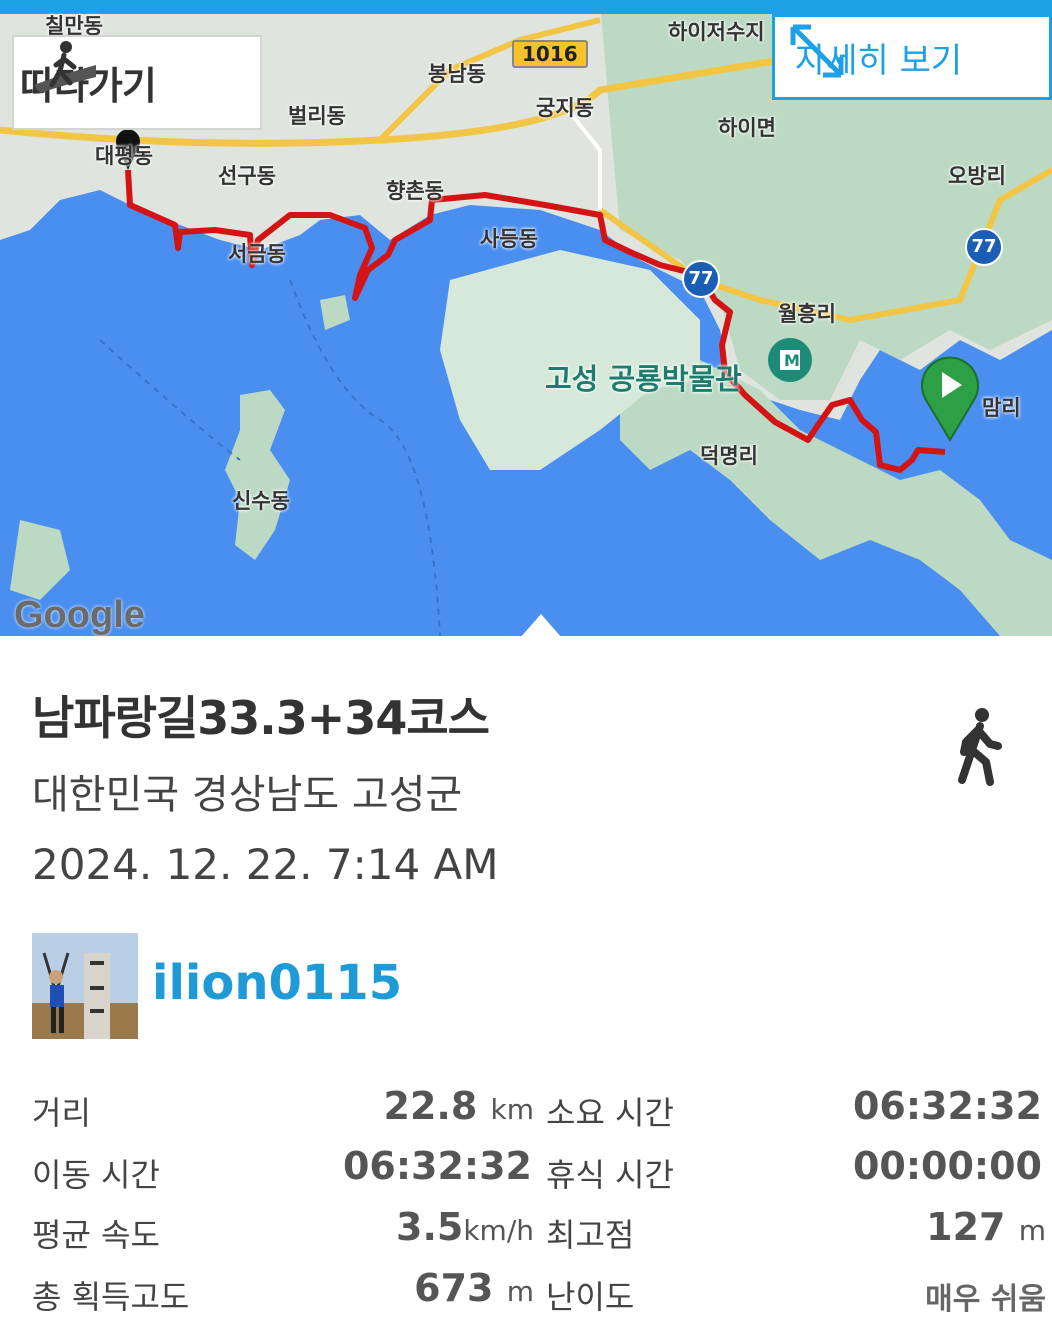 This screenshot has height=1333, width=1052. Describe the element at coordinates (729, 456) in the screenshot. I see `map-label: 덕명리` at that location.